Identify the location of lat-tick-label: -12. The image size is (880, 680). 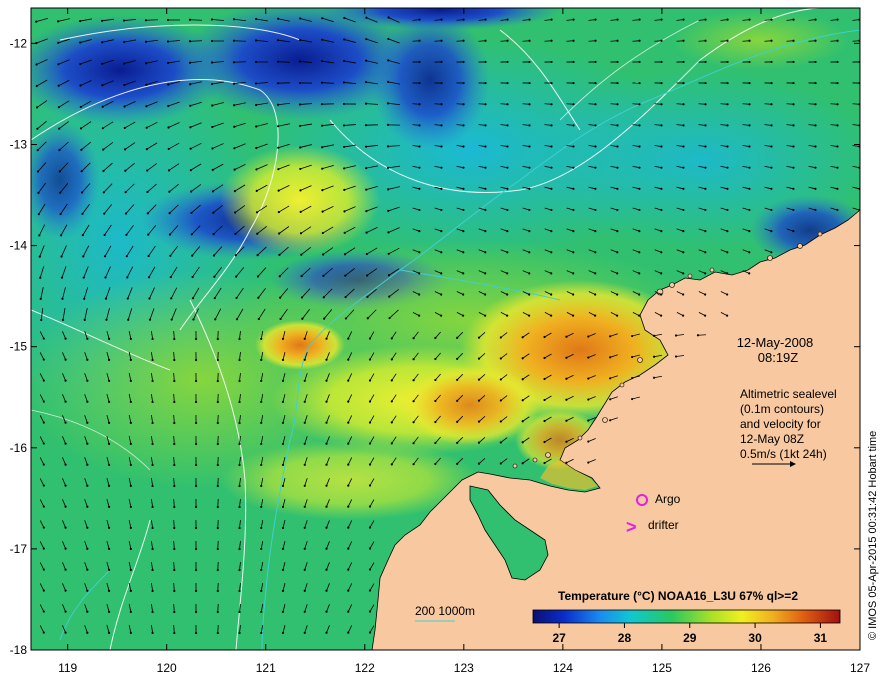
(19, 43).